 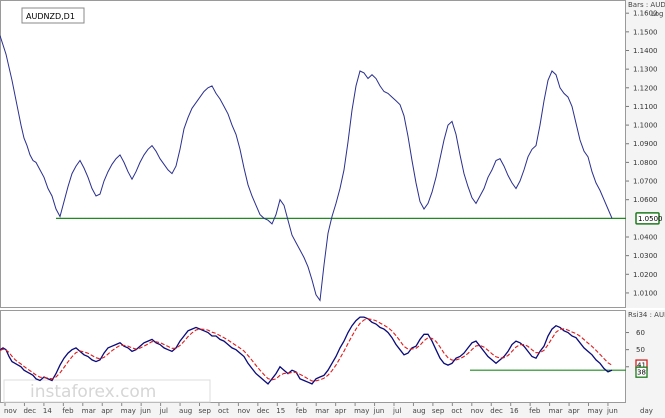 What do you see at coordinates (640, 333) in the screenshot?
I see `rsi-y-tick-label: 60` at bounding box center [640, 333].